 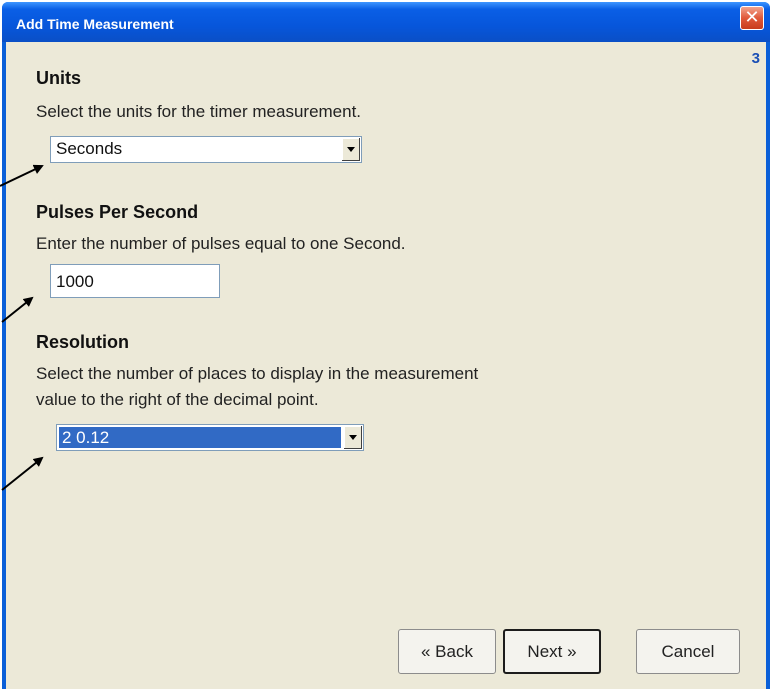 I want to click on resolution-selected-value: 2 0.12, so click(x=200, y=437).